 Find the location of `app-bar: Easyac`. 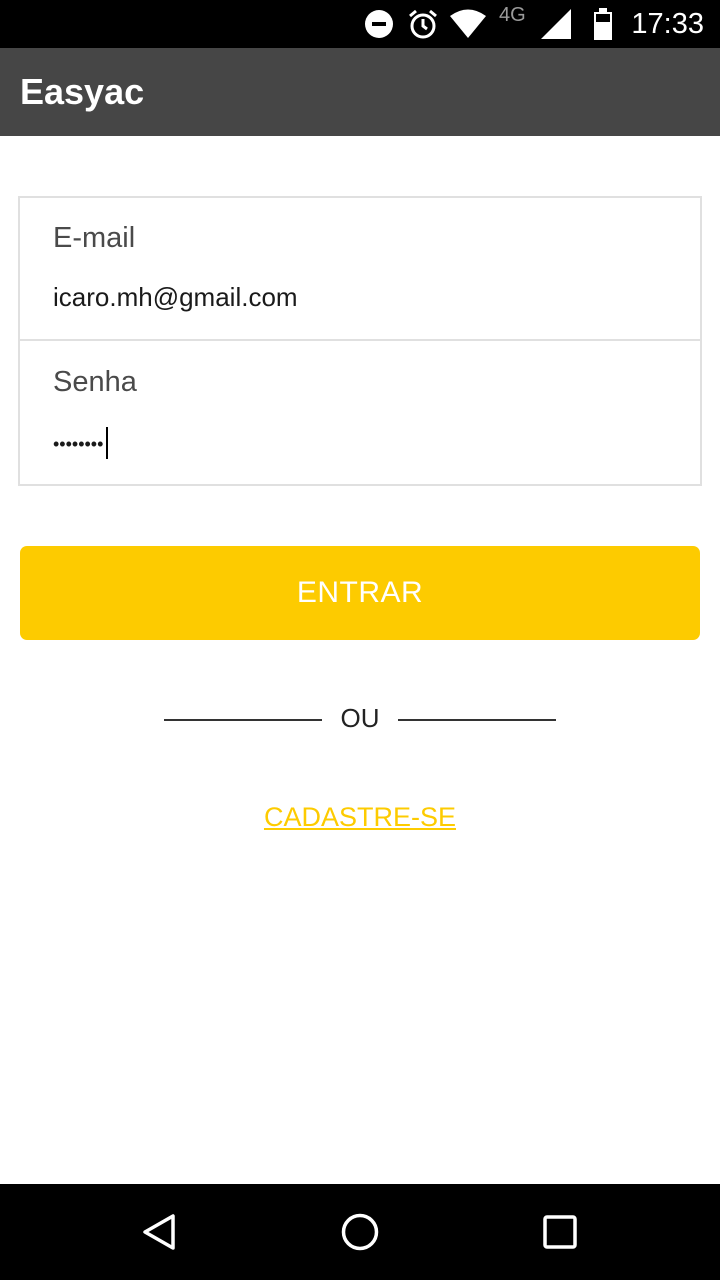

app-bar: Easyac is located at coordinates (360, 92).